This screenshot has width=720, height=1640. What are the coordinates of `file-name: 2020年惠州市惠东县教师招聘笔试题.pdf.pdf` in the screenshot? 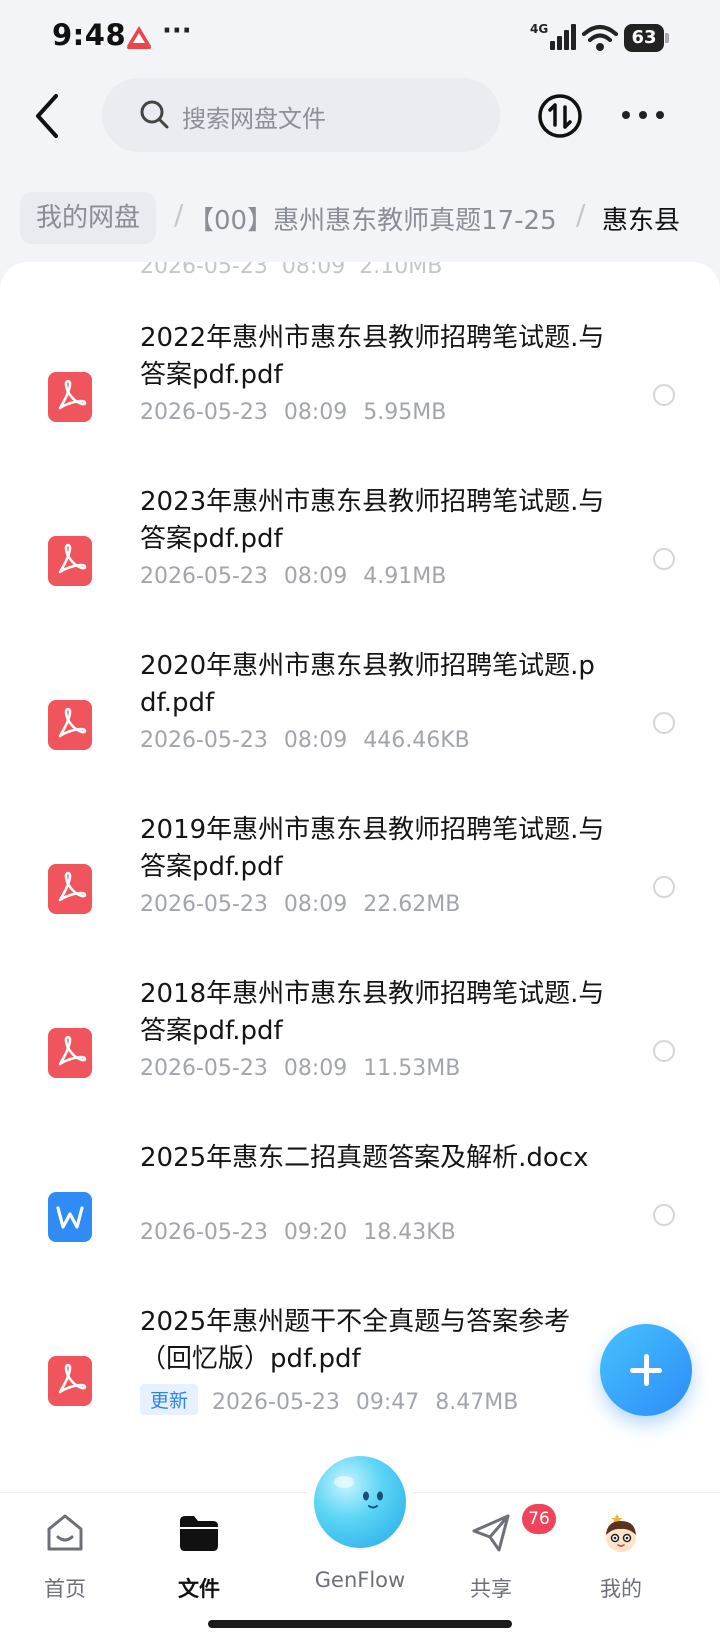 It's located at (367, 684).